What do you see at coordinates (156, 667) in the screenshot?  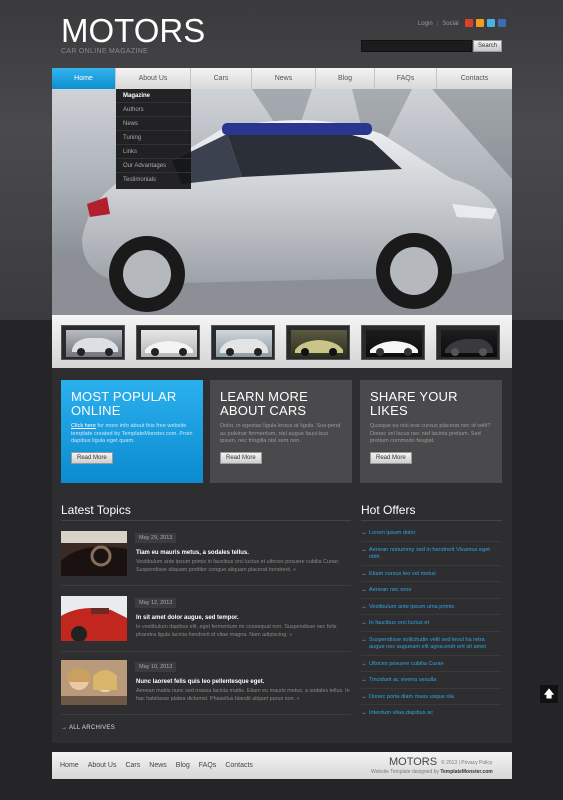 I see `topic-date: May 10, 2013` at bounding box center [156, 667].